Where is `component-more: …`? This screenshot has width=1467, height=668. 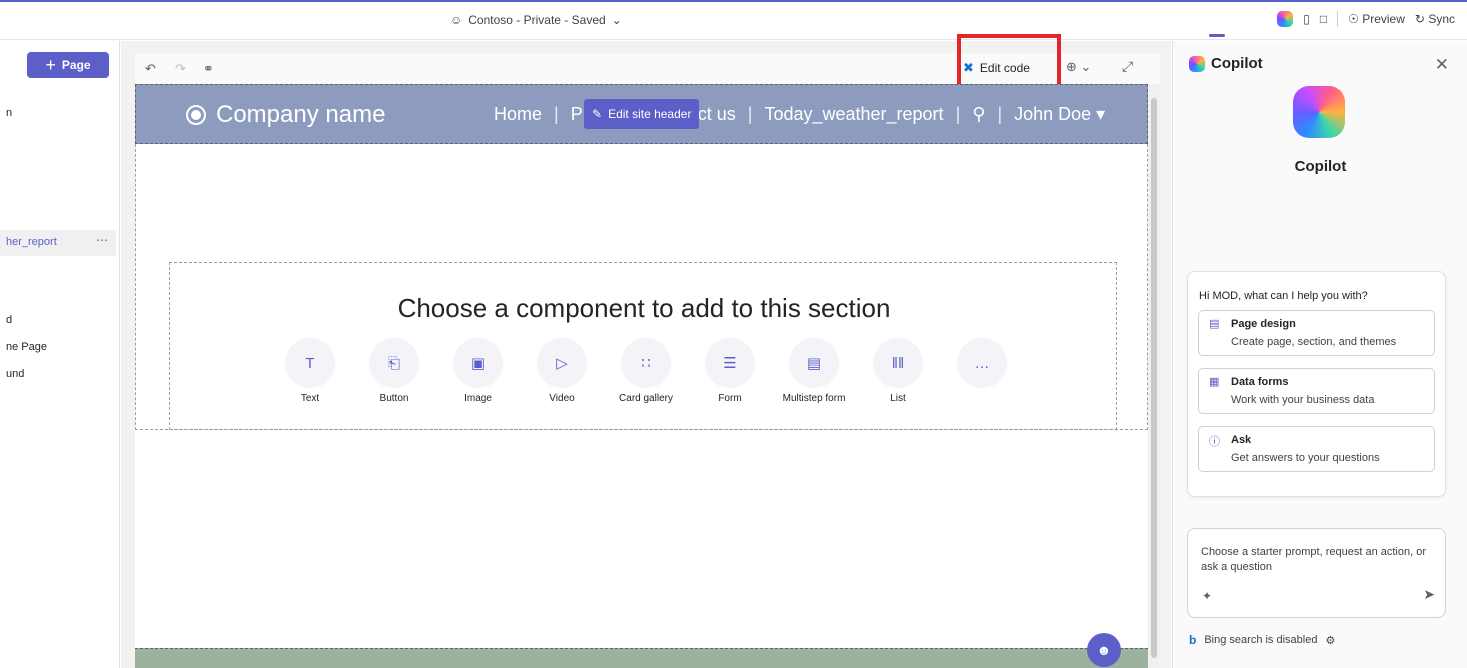
component-more: … is located at coordinates (982, 371).